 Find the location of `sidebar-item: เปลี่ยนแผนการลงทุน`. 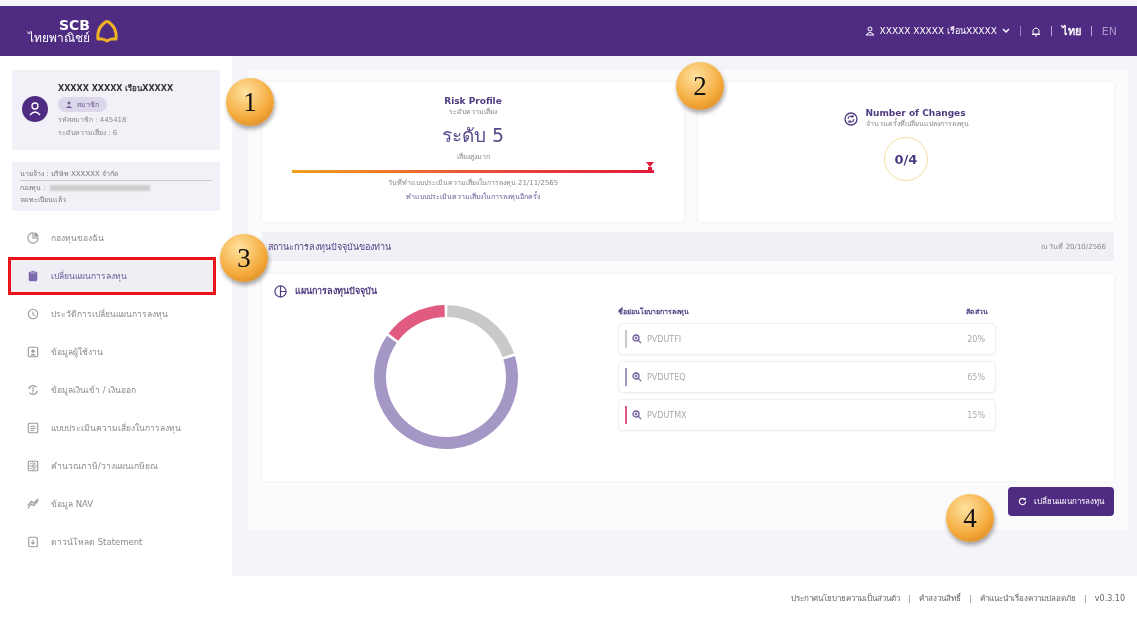

sidebar-item: เปลี่ยนแผนการลงทุน is located at coordinates (112, 276).